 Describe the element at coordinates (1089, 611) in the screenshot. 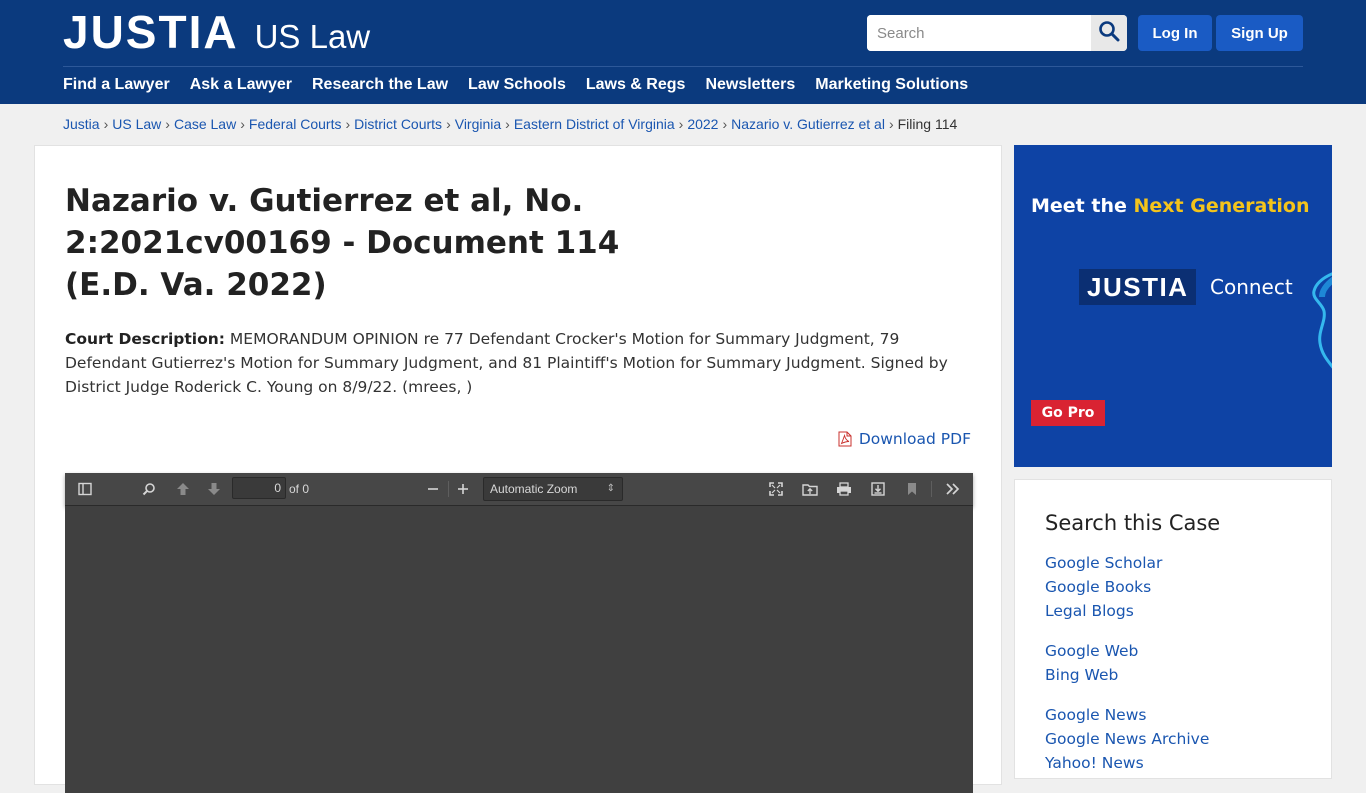

I see `link-legal-blogs: Legal Blogs` at that location.